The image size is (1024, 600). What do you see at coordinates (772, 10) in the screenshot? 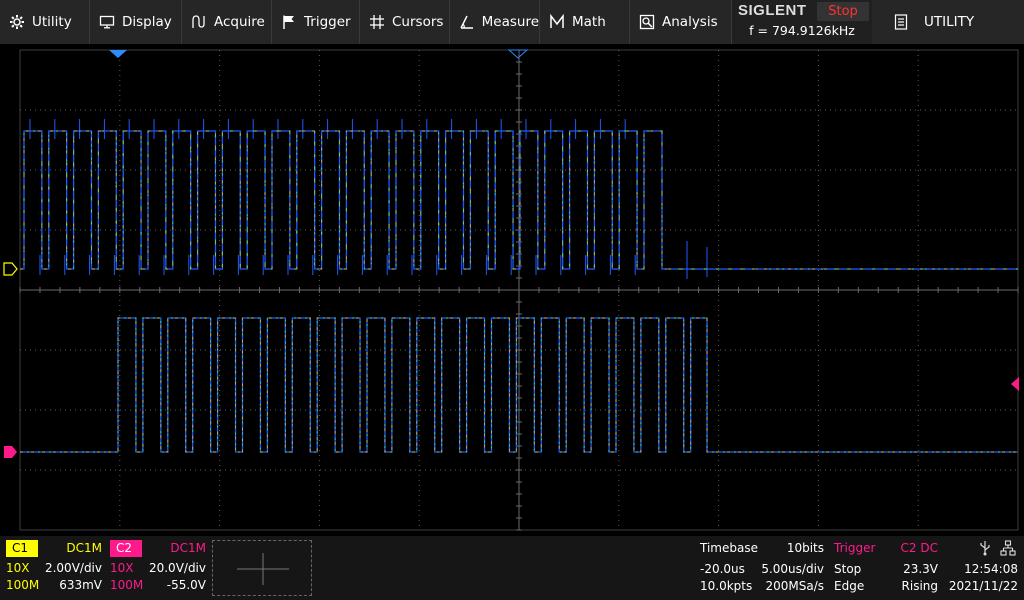
I see `brand-logo: SIGLENT` at bounding box center [772, 10].